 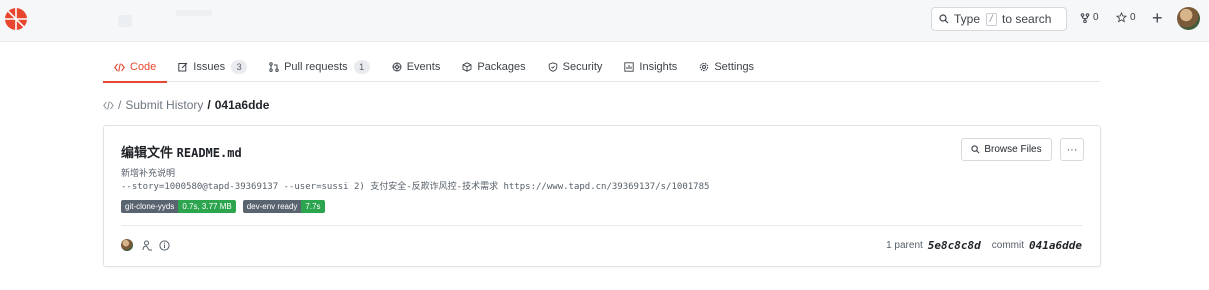 What do you see at coordinates (1085, 17) in the screenshot?
I see `fork-icon` at bounding box center [1085, 17].